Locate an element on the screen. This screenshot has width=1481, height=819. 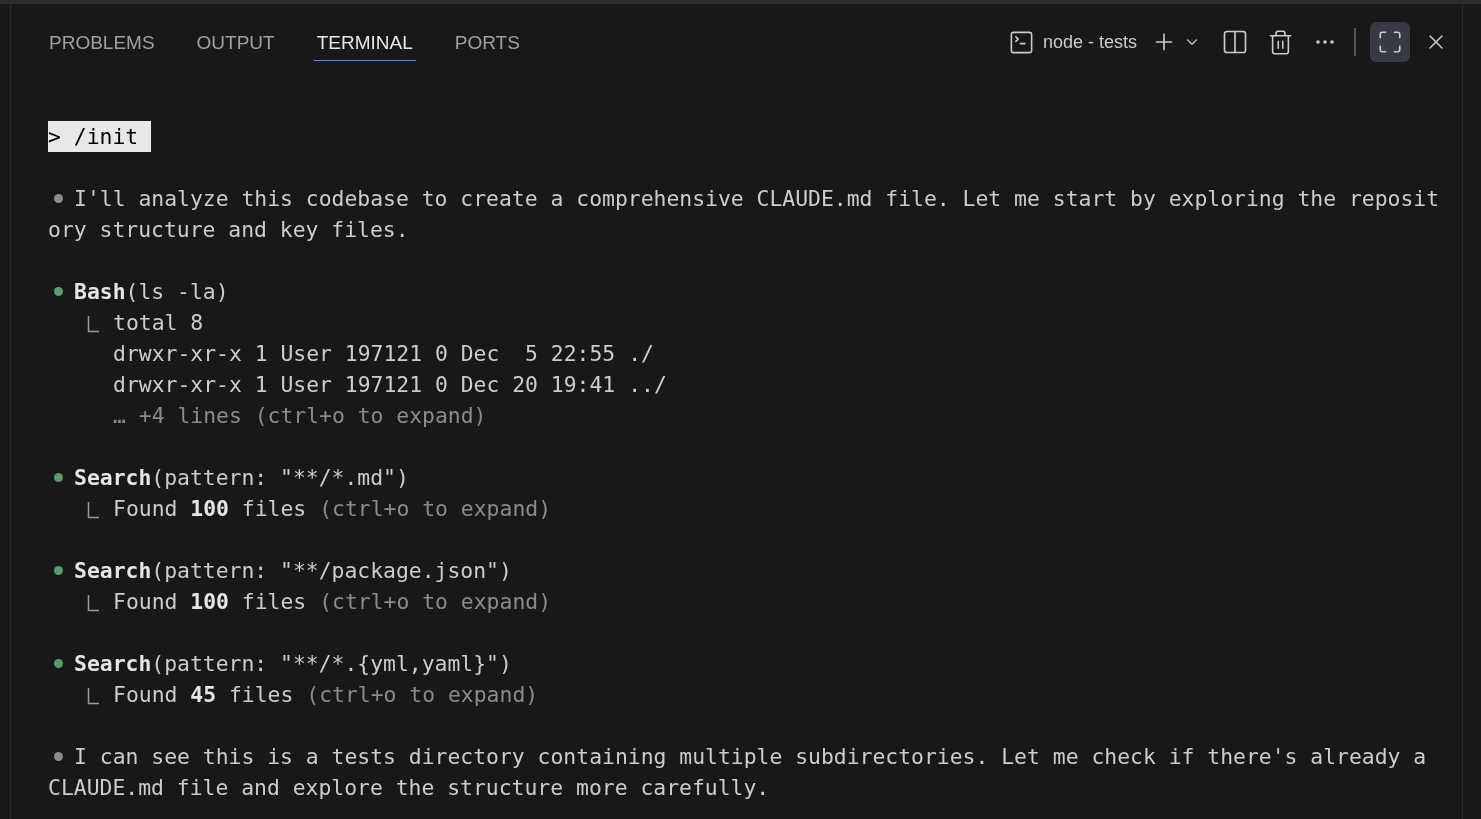
delete-button is located at coordinates (1280, 42).